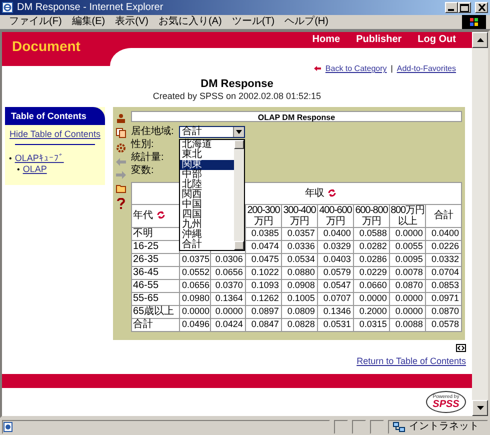 This screenshot has width=490, height=435. What do you see at coordinates (480, 40) in the screenshot?
I see `scroll-up-button` at bounding box center [480, 40].